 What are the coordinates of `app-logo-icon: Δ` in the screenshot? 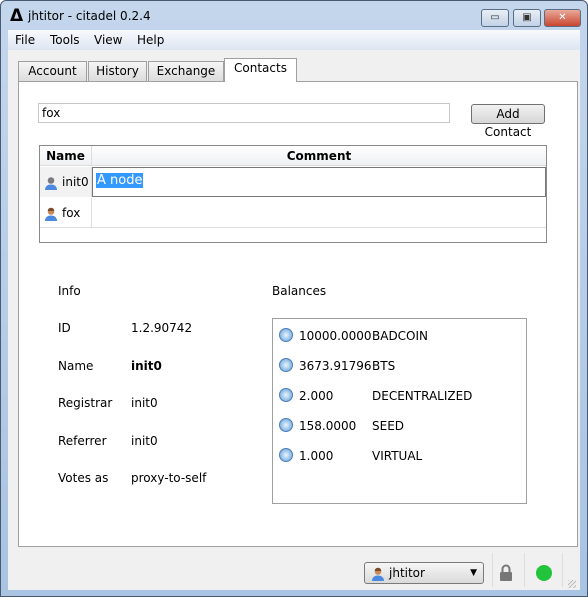 It's located at (17, 16).